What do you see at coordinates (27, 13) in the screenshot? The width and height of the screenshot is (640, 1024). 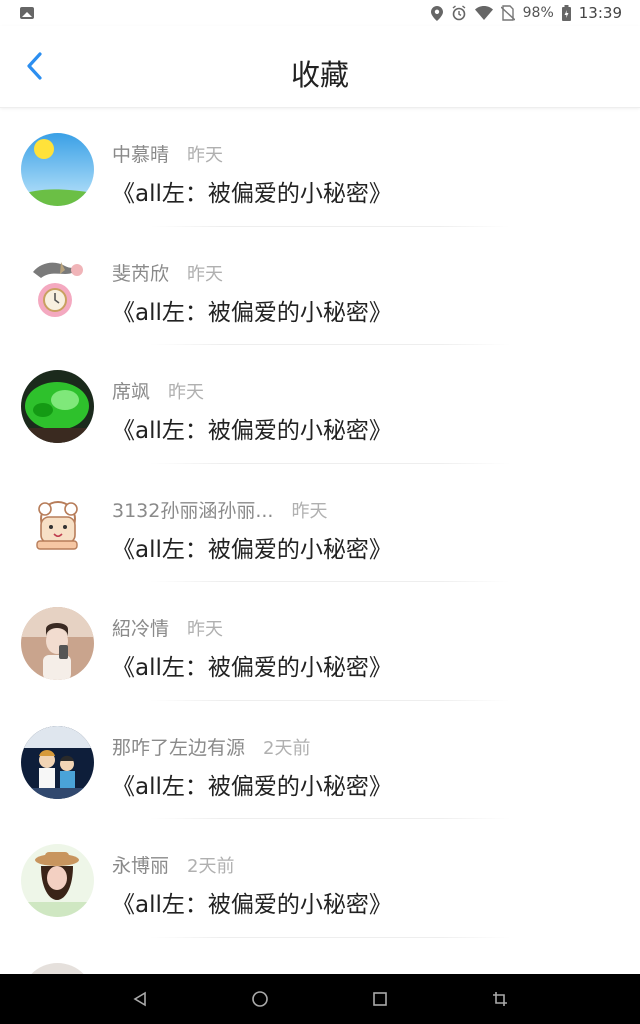 I see `gallery-notification-icon` at bounding box center [27, 13].